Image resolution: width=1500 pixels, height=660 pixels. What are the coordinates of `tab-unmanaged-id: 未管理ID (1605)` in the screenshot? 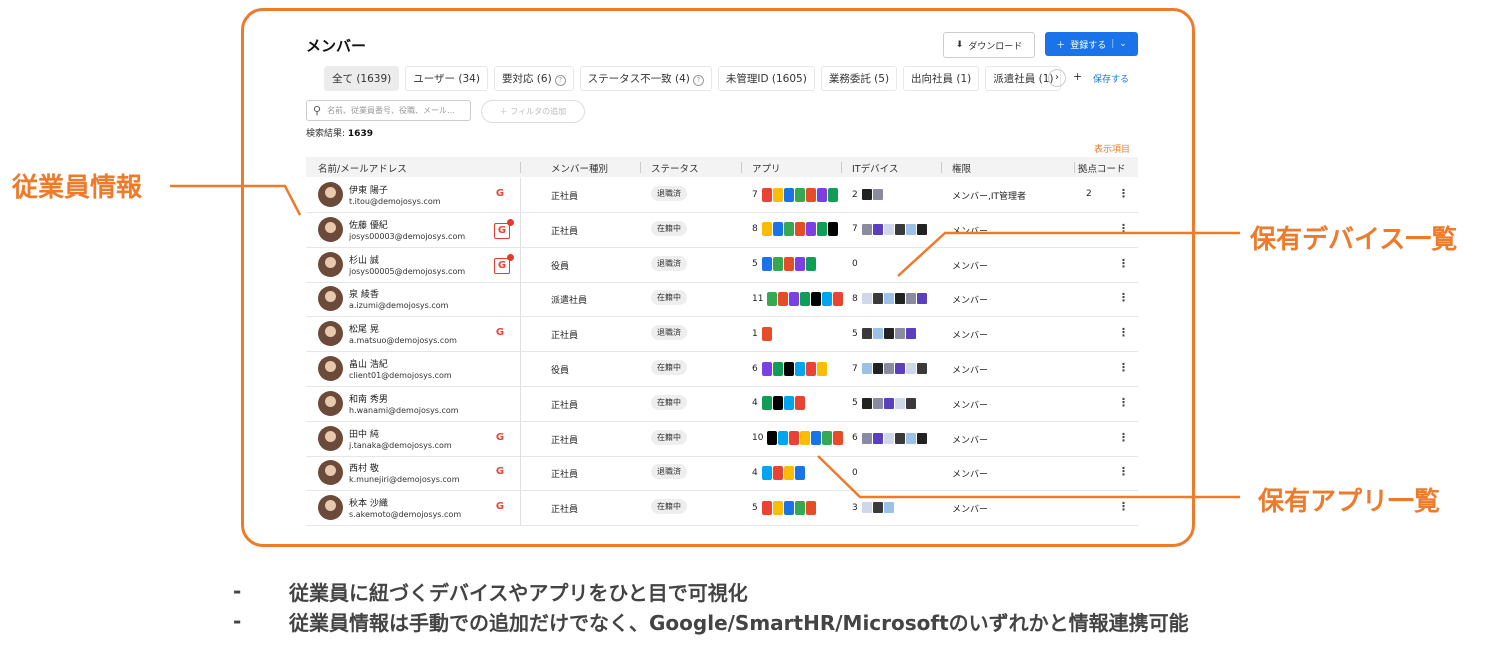 It's located at (766, 78).